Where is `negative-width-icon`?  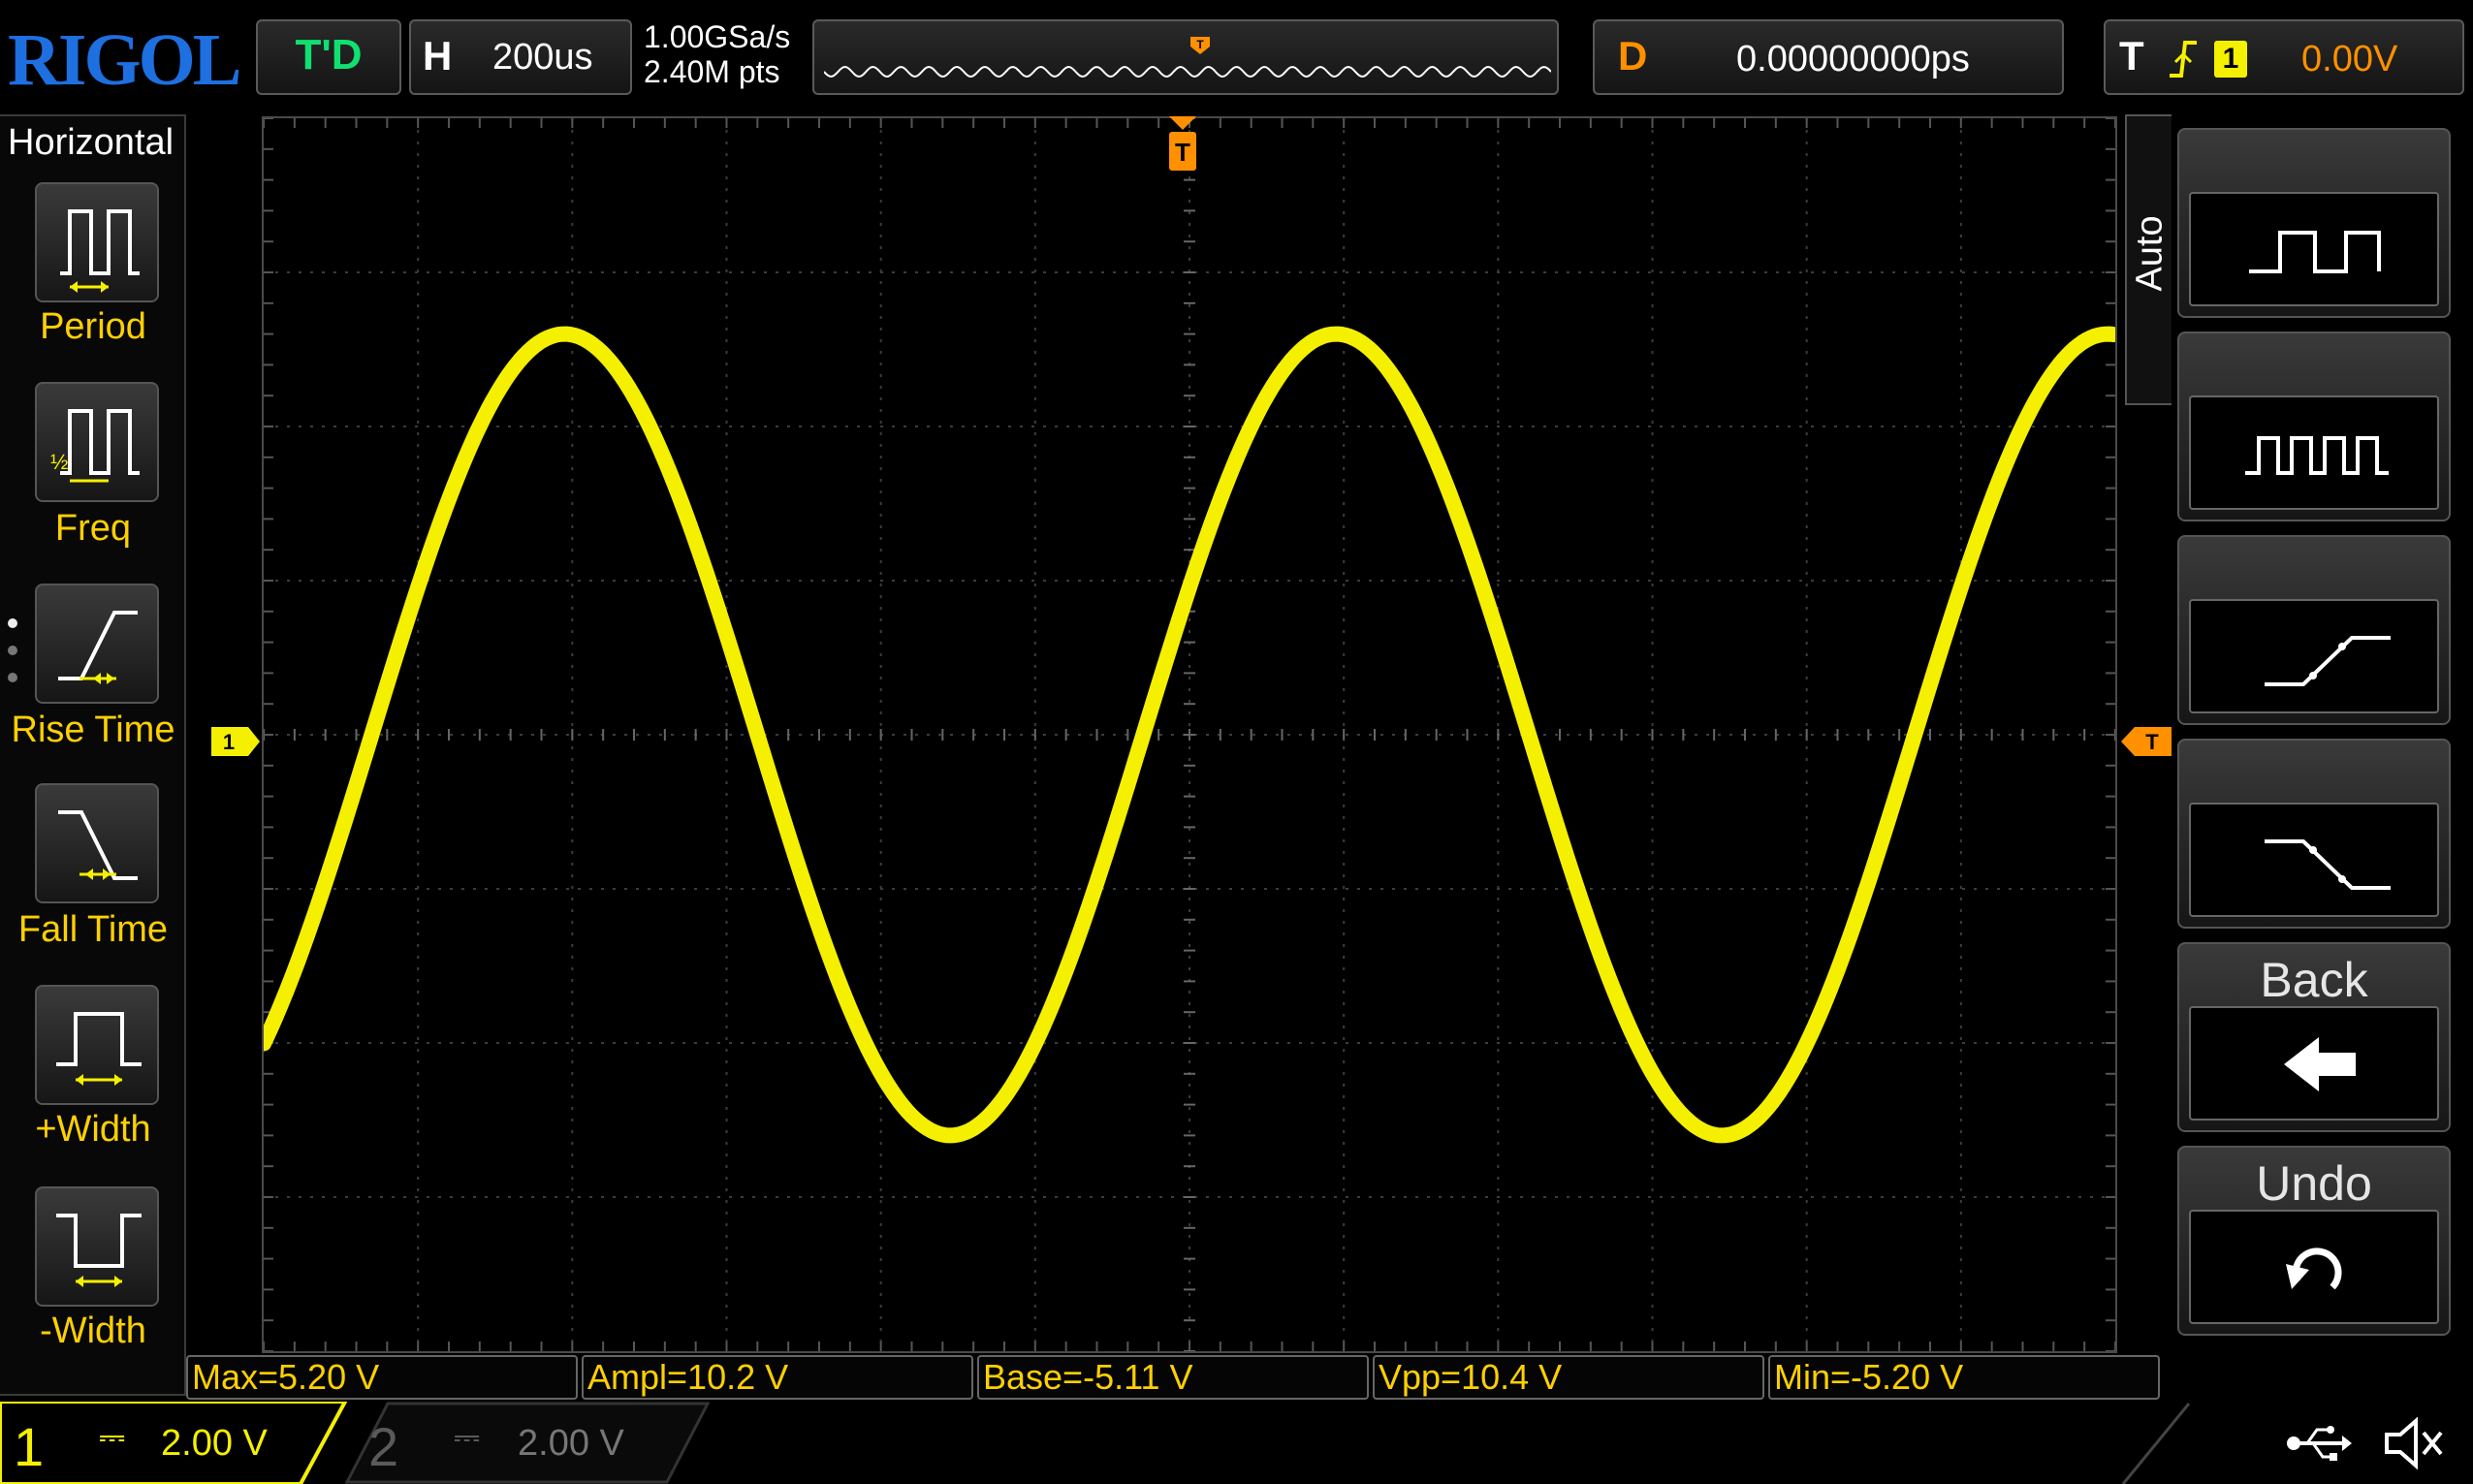 negative-width-icon is located at coordinates (99, 1251).